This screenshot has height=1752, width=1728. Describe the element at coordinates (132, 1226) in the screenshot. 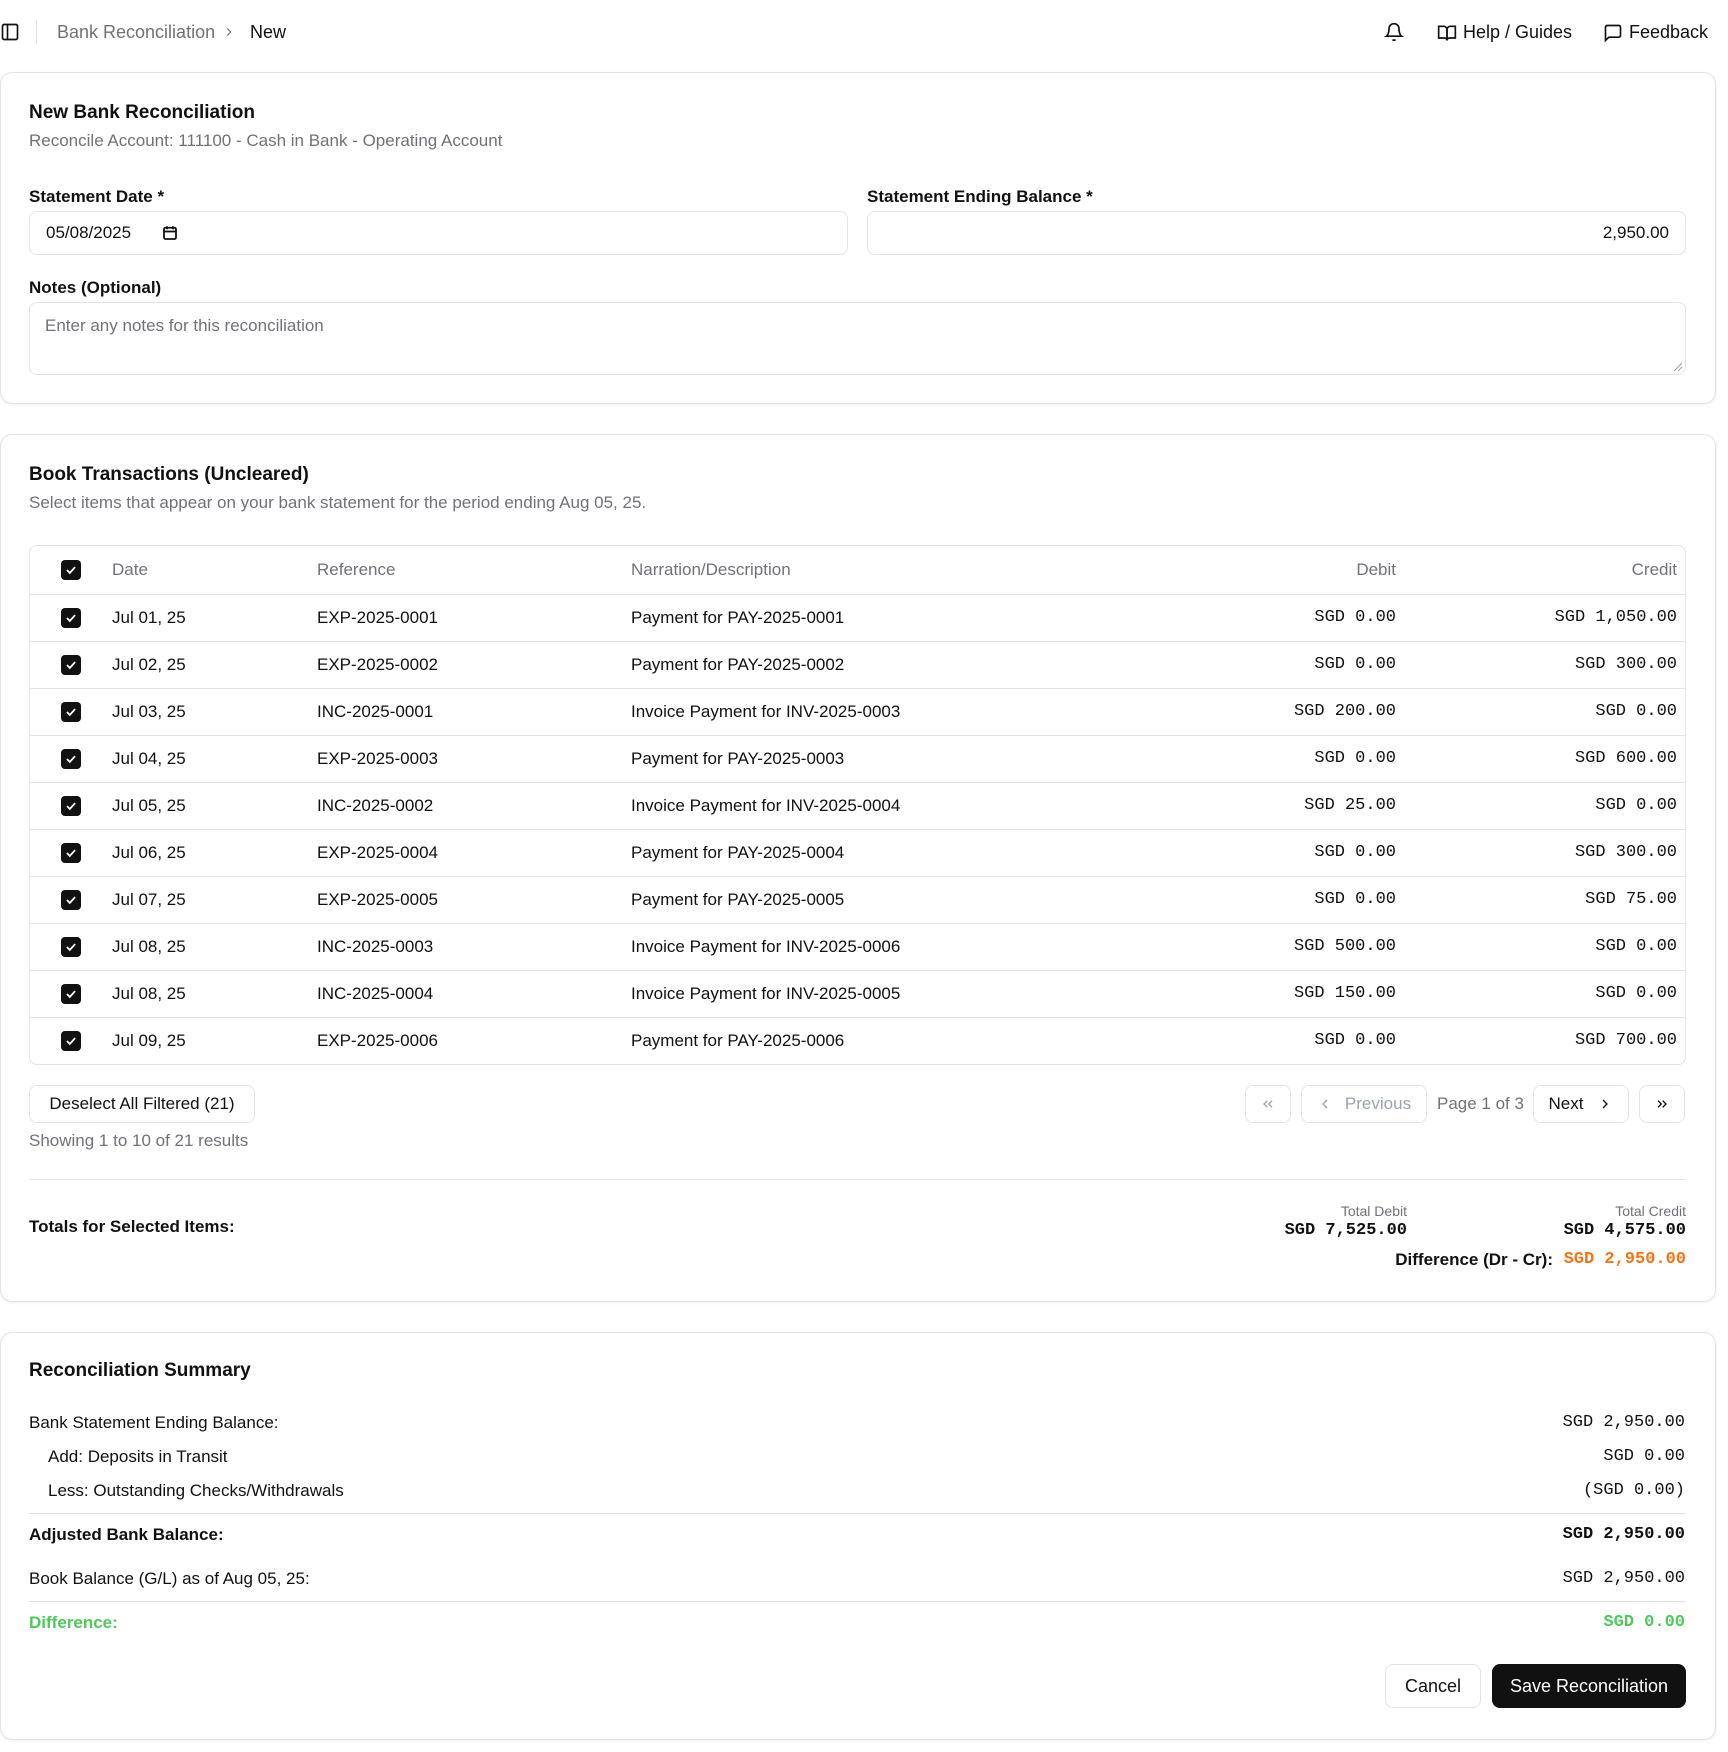

I see `totals-label: Totals for Selected Items:` at that location.